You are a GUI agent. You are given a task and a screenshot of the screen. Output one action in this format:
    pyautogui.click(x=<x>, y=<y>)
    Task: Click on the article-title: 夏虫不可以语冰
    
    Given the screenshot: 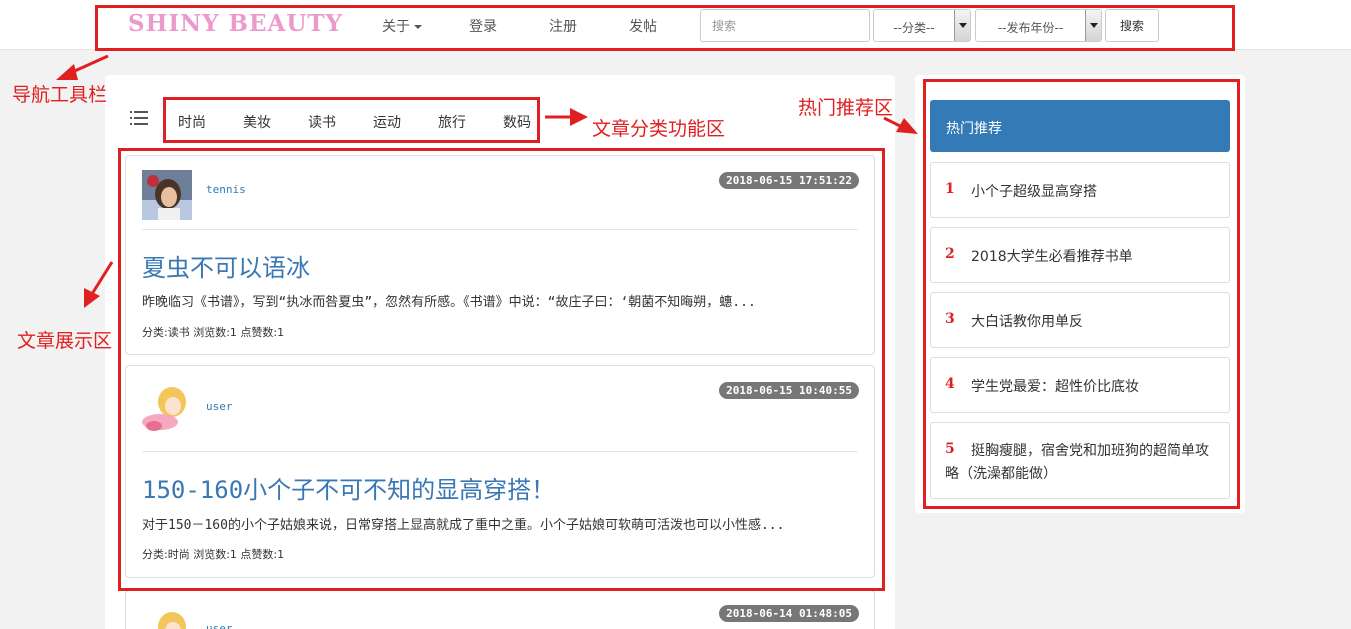 What is the action you would take?
    pyautogui.click(x=226, y=265)
    